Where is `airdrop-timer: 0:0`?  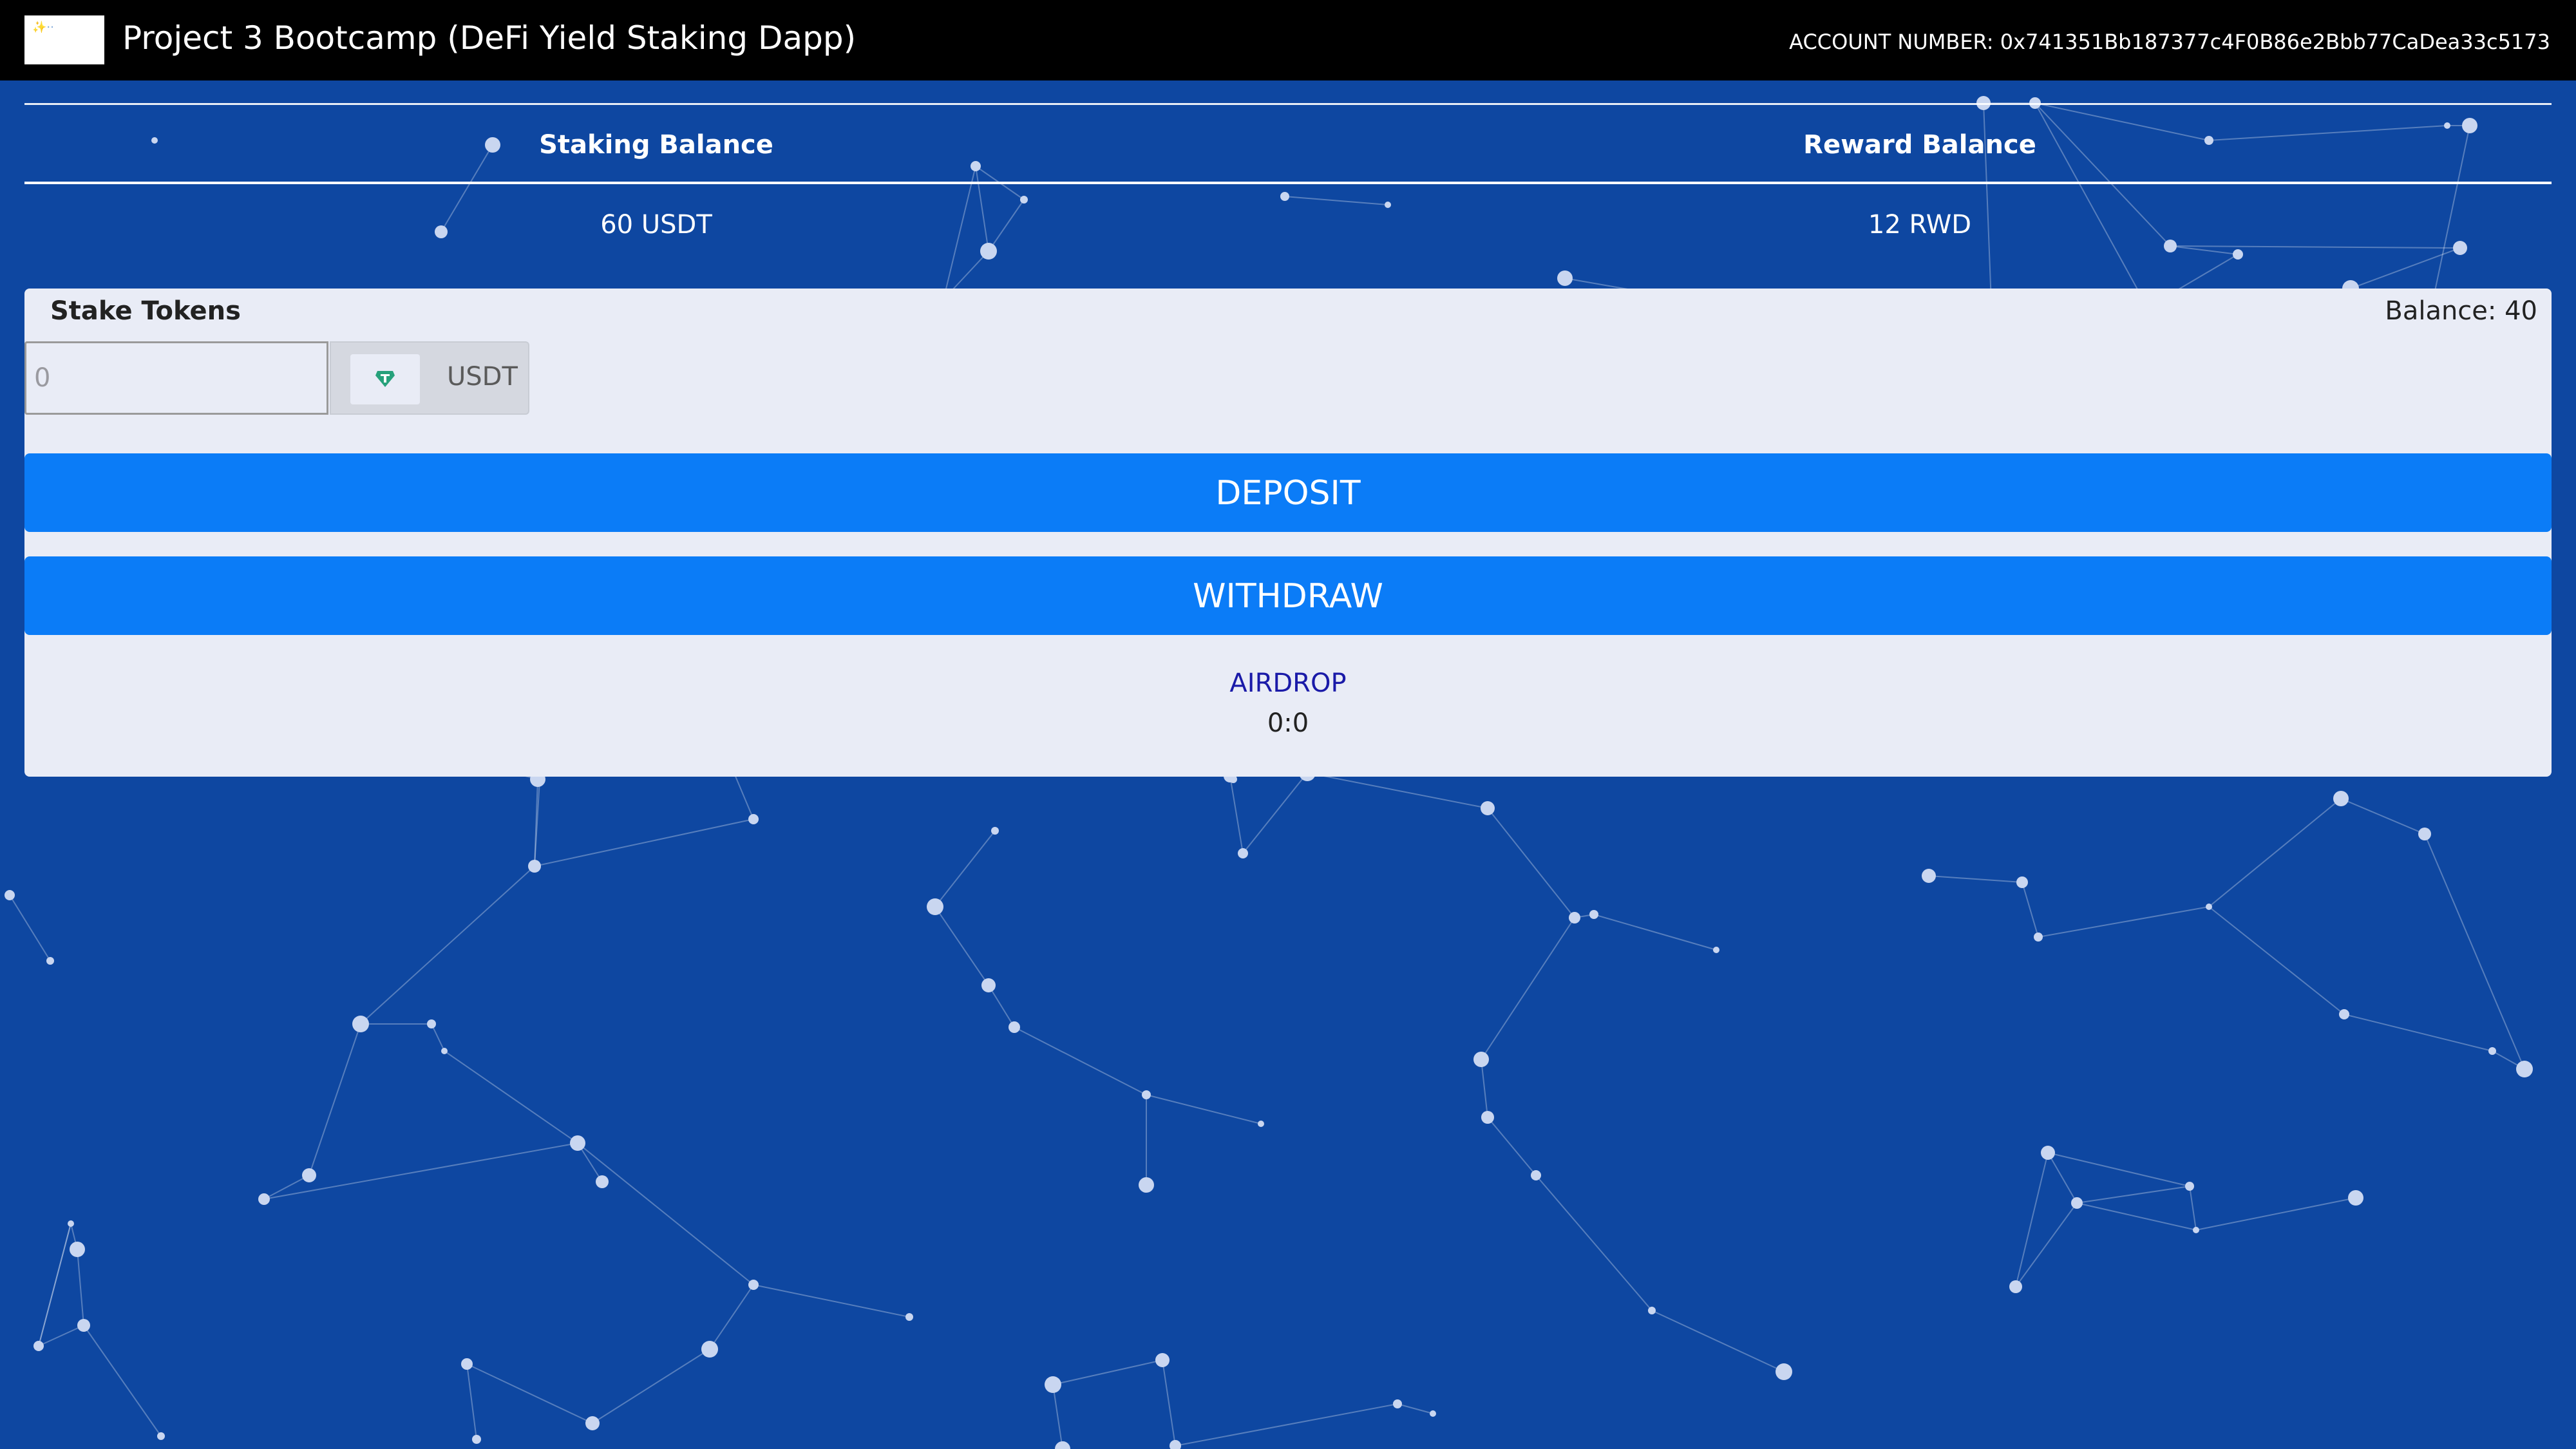 airdrop-timer: 0:0 is located at coordinates (1288, 723).